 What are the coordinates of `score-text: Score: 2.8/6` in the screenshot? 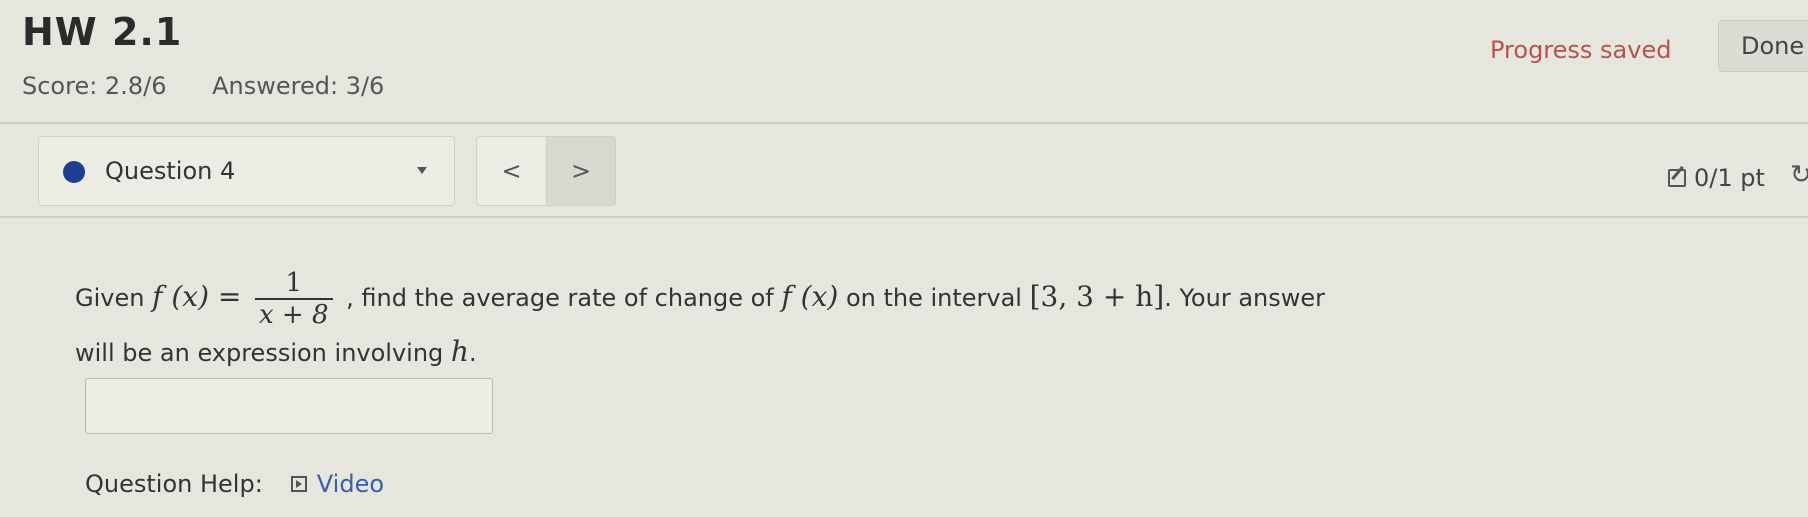 It's located at (94, 86).